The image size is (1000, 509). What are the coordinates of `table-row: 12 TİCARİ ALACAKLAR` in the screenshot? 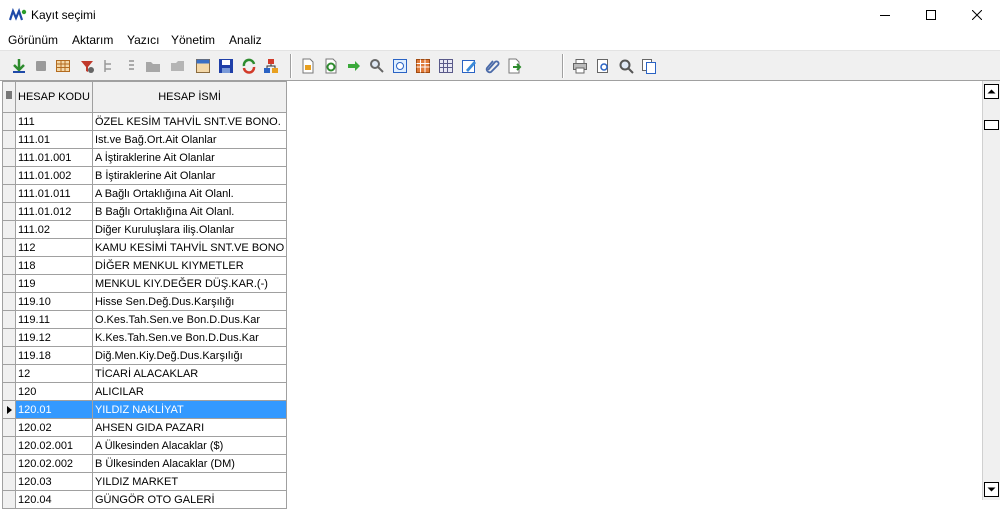 It's located at (145, 373).